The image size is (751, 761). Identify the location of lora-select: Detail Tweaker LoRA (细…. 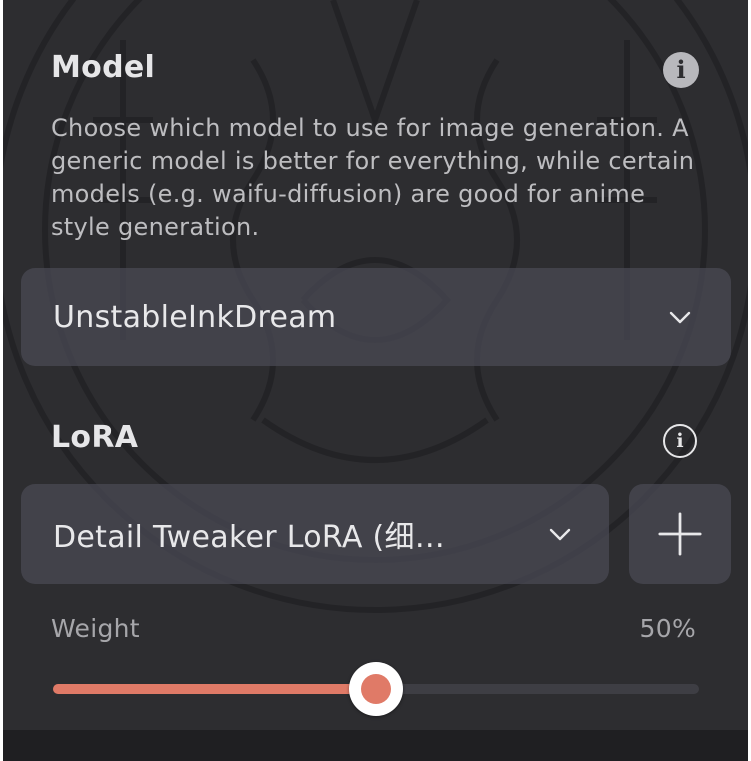
(315, 534).